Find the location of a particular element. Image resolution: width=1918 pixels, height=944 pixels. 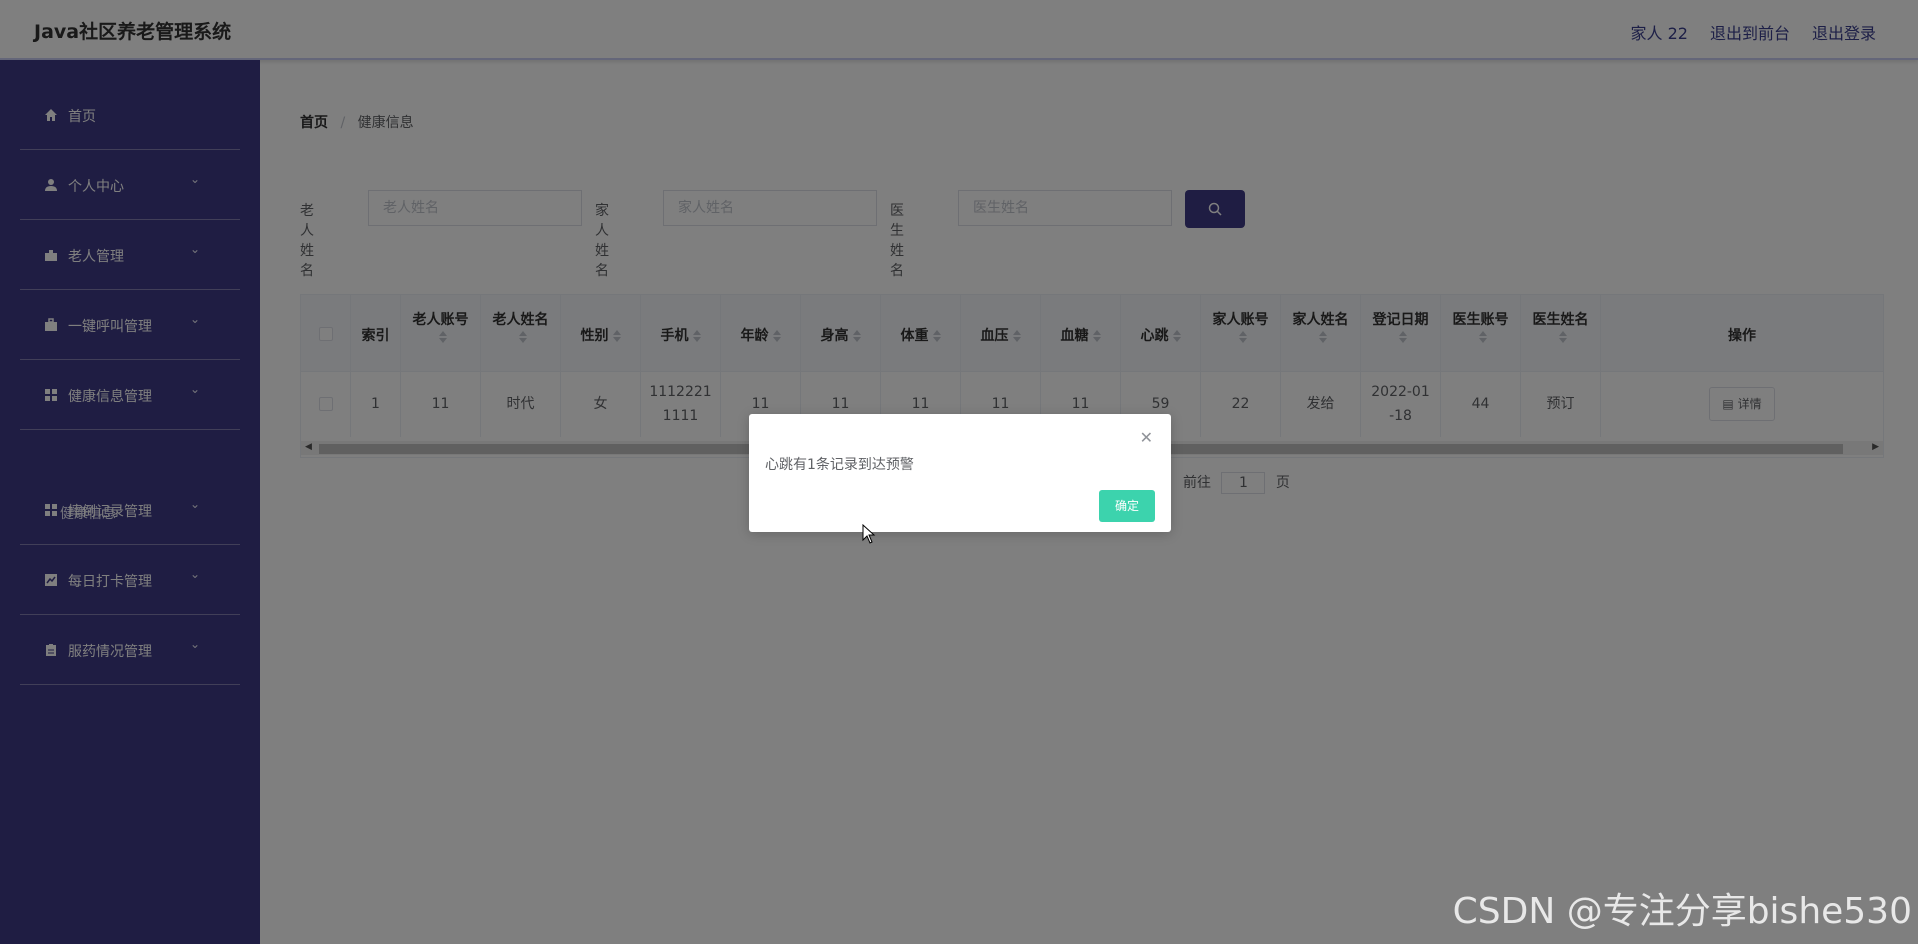

confirm-button: 确定 is located at coordinates (1127, 506).